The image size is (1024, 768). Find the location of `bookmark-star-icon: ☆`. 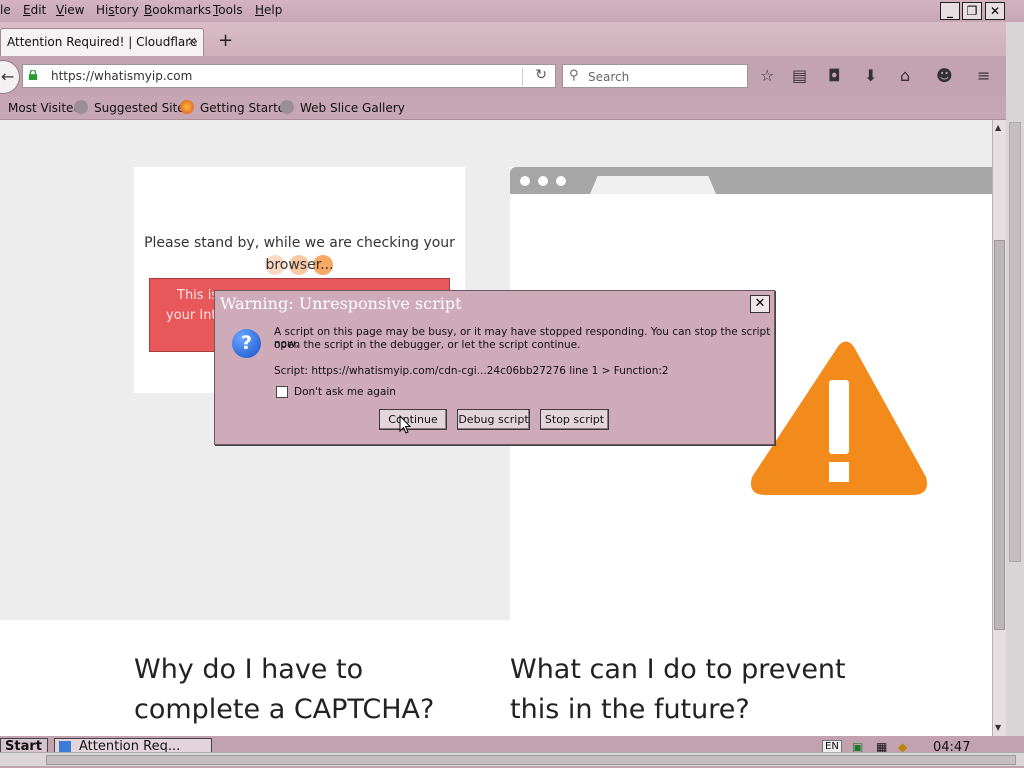

bookmark-star-icon: ☆ is located at coordinates (767, 75).